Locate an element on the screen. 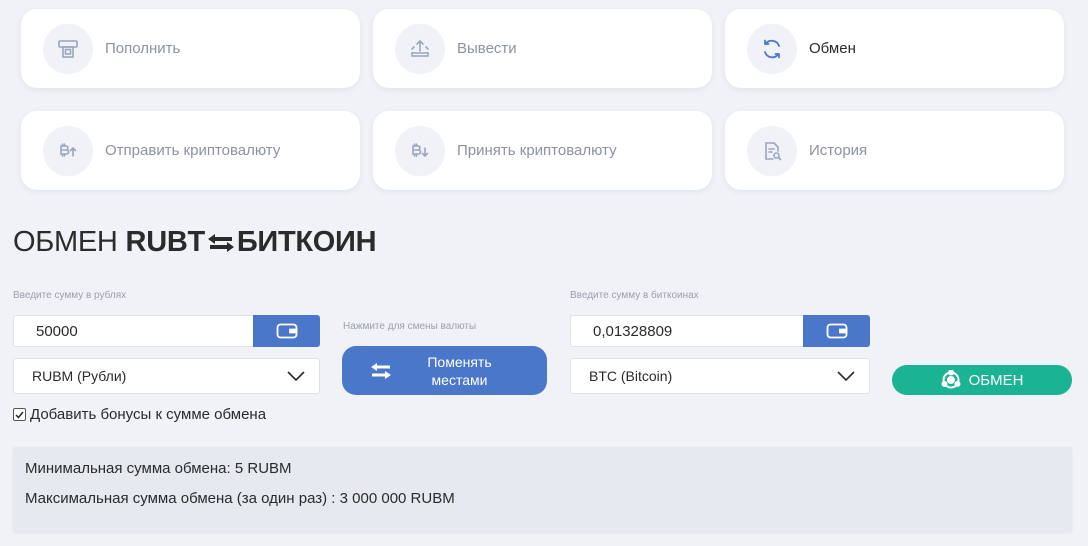  bonus-checkbox: Добавить бонусы к сумме обмена is located at coordinates (139, 414).